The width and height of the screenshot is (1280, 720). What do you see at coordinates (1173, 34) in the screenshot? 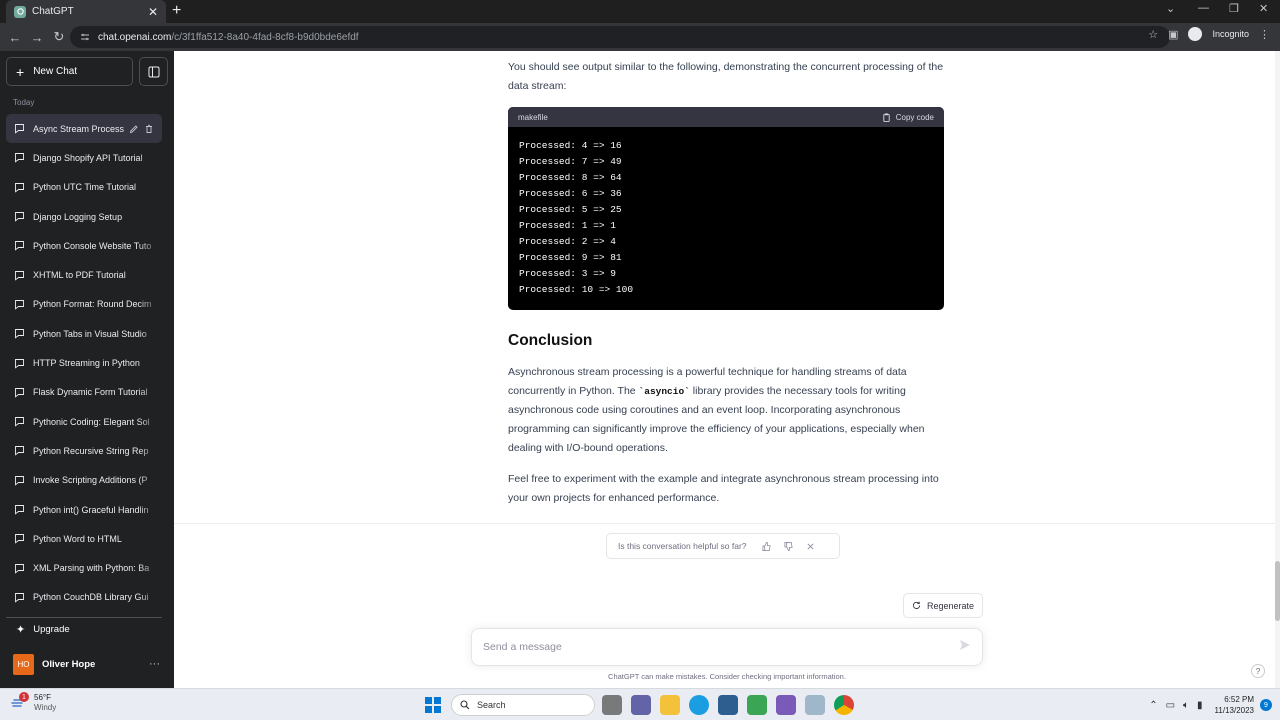
I see `side-panel-icon: ▣` at bounding box center [1173, 34].